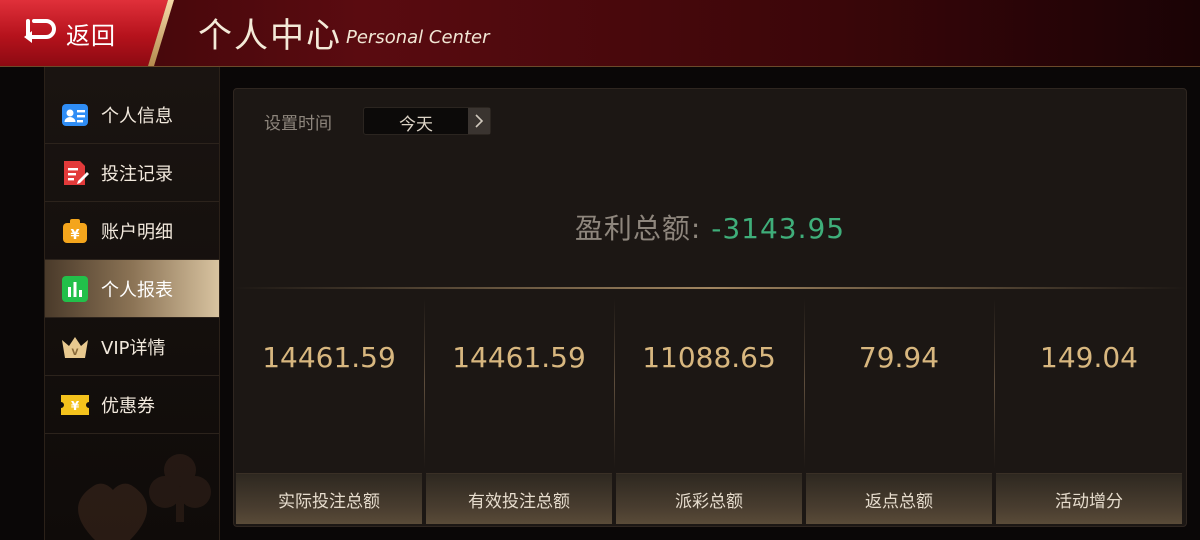 The width and height of the screenshot is (1200, 540). I want to click on stat-valid-bet: 14461.59 有效投注总额, so click(519, 407).